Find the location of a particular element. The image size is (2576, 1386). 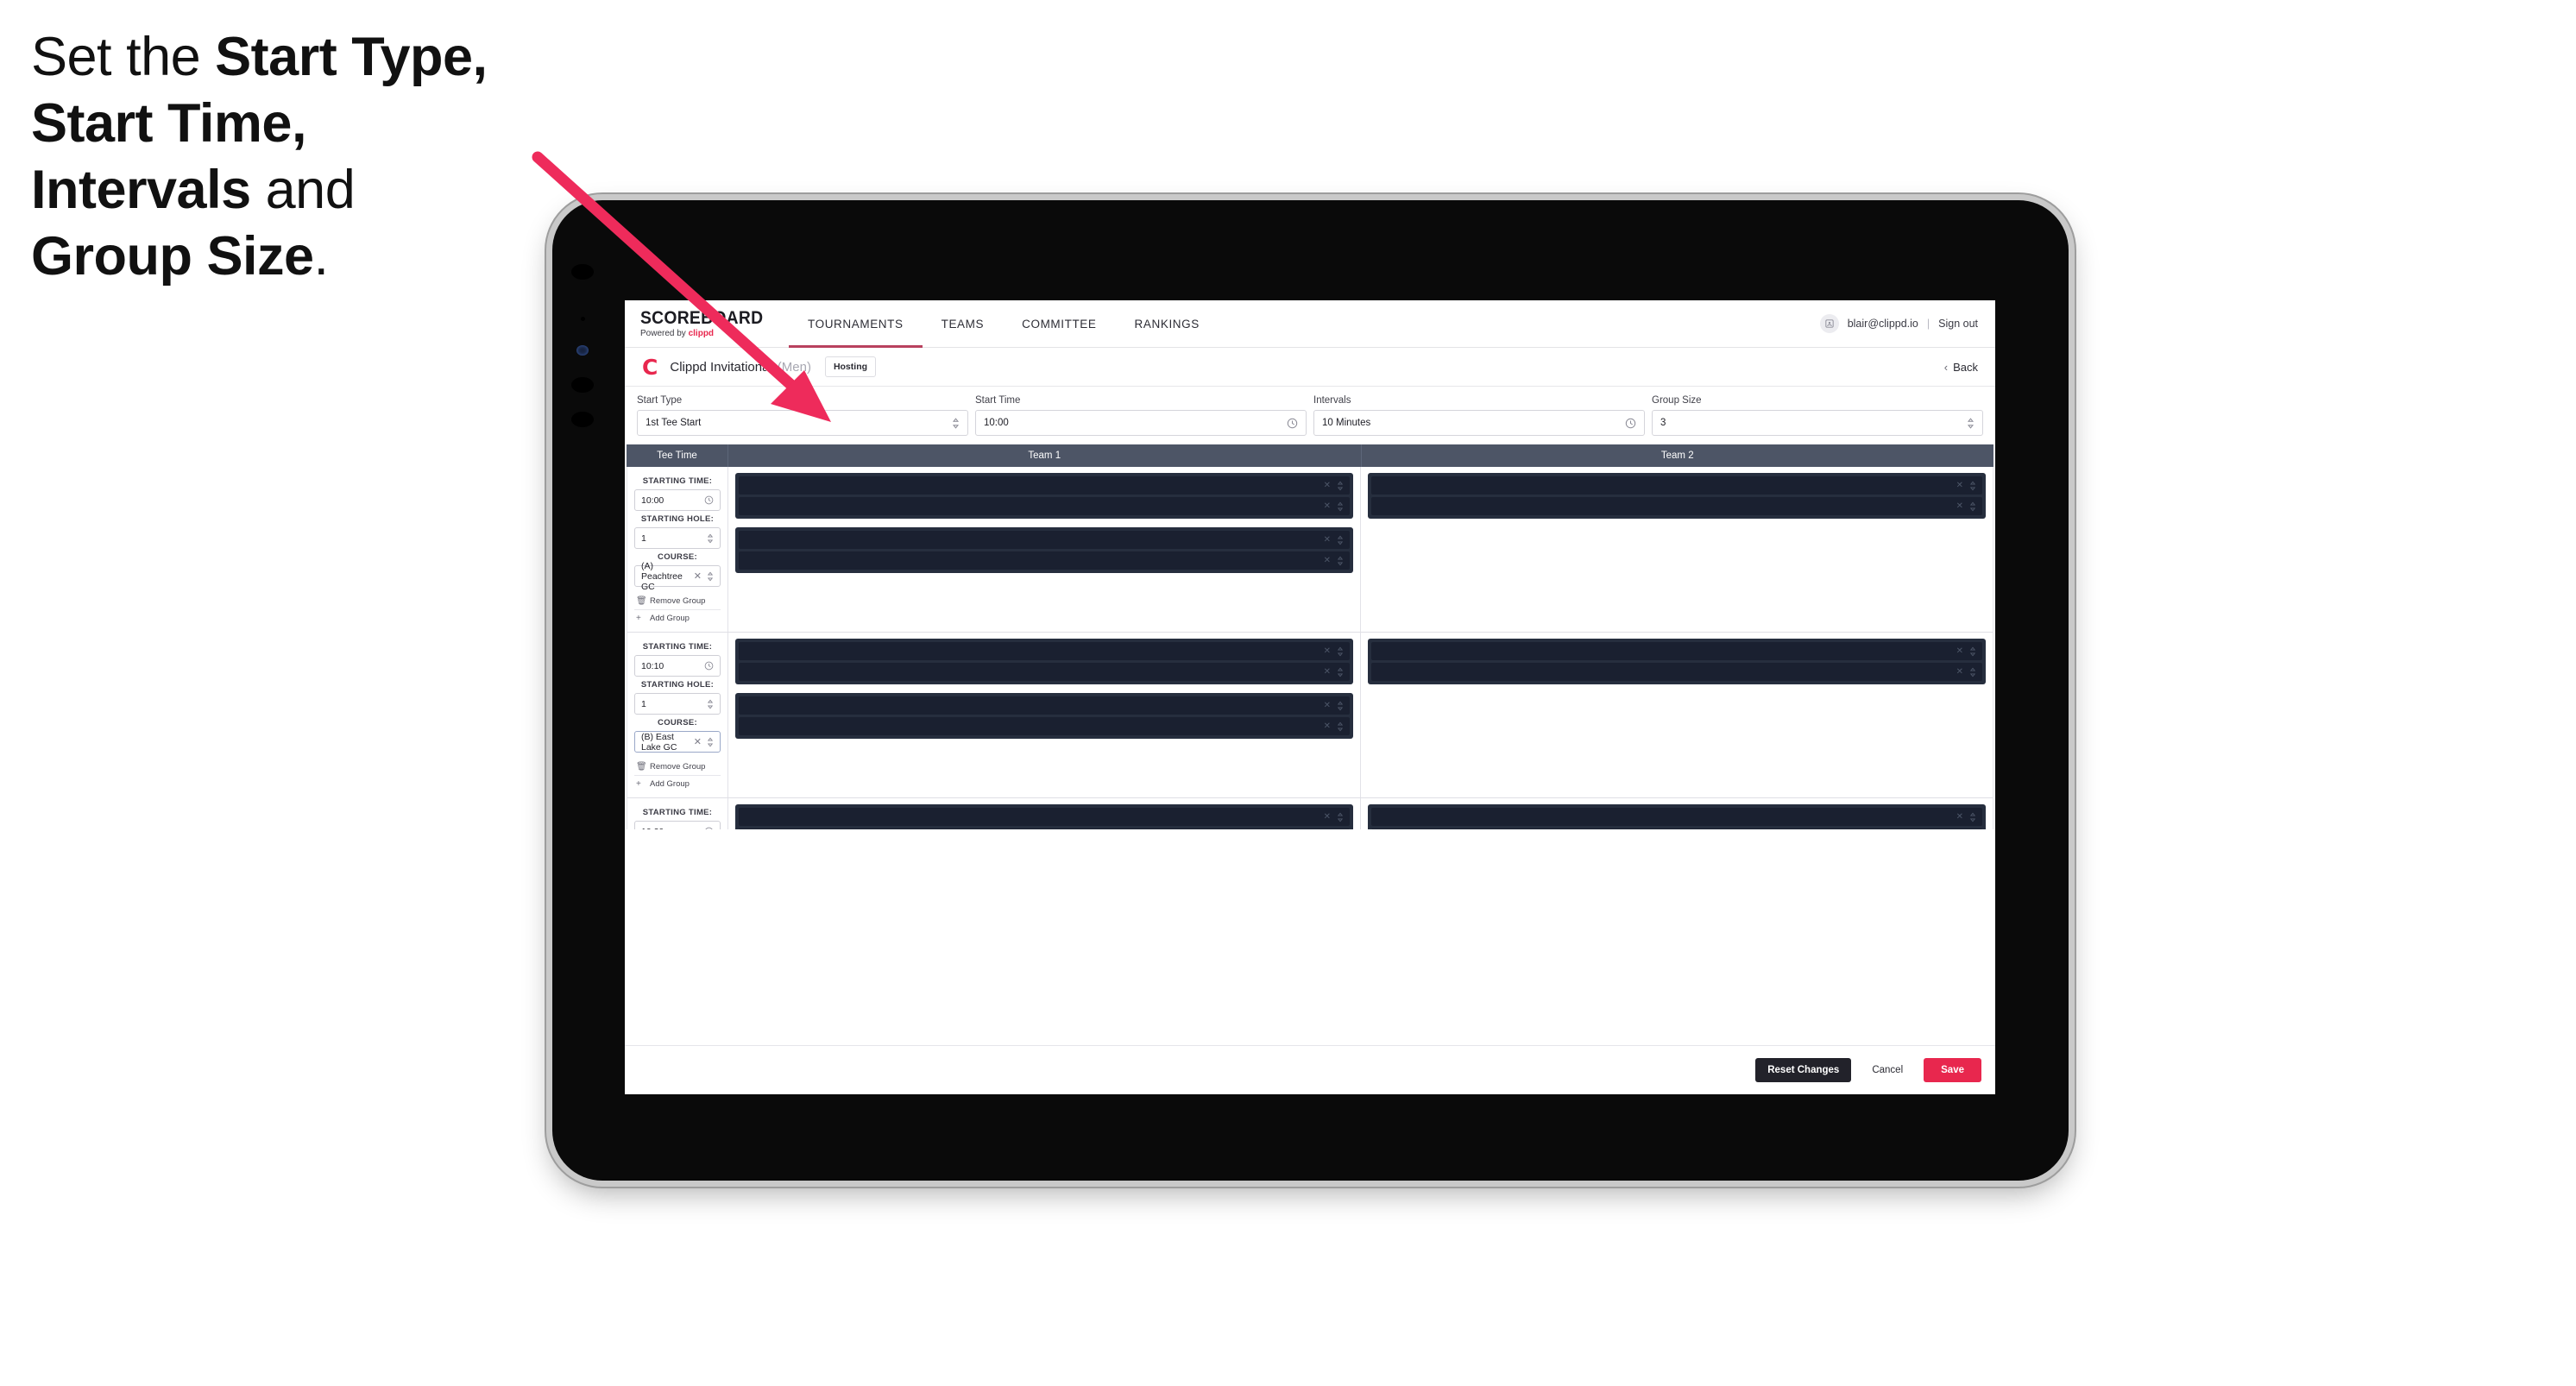

cancel-button: Cancel is located at coordinates (1887, 1070).